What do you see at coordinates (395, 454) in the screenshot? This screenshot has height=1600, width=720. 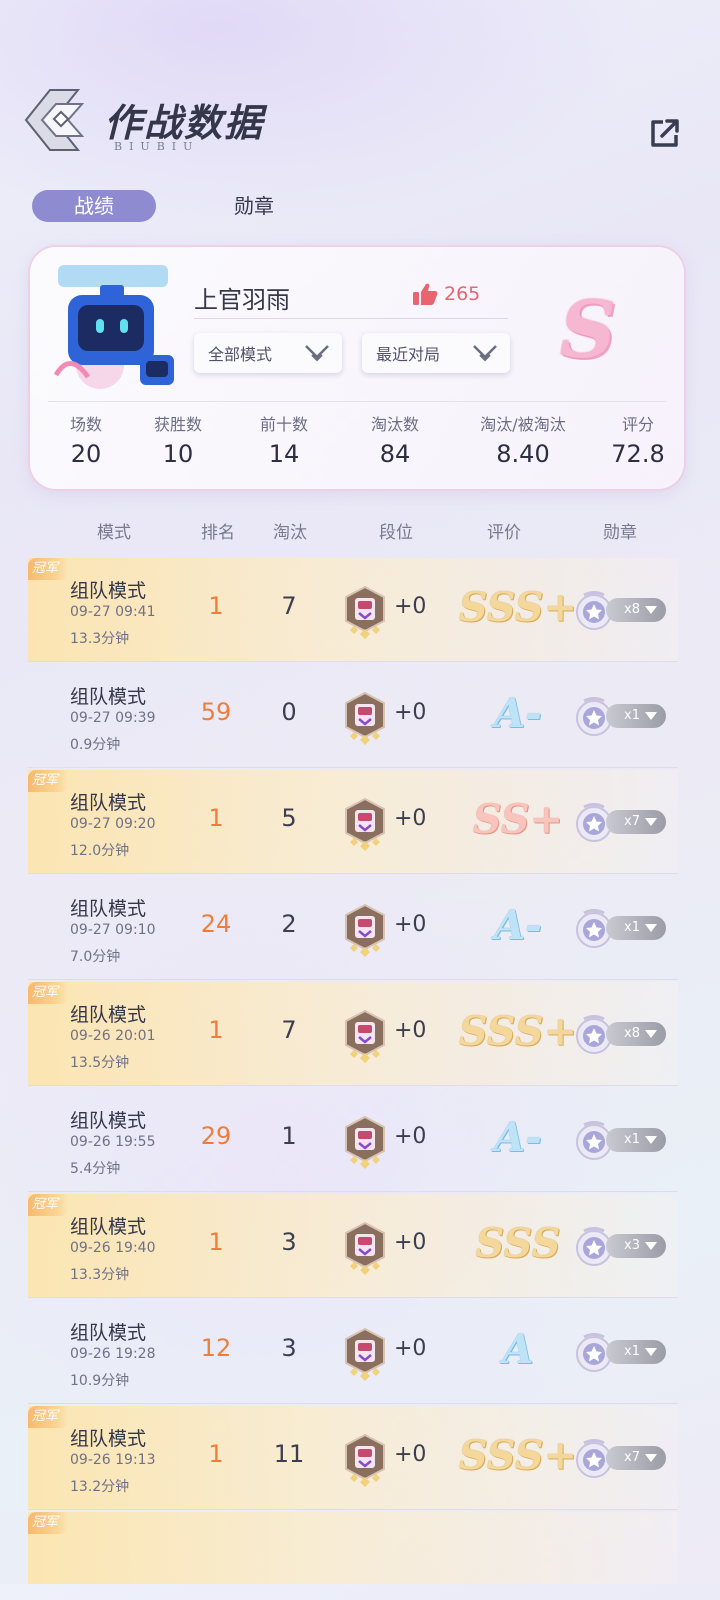 I see `stat-value: 84` at bounding box center [395, 454].